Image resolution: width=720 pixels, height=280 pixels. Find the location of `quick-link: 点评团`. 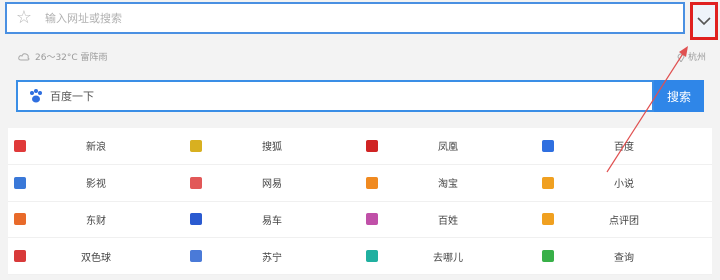

quick-link: 点评团 is located at coordinates (624, 220).